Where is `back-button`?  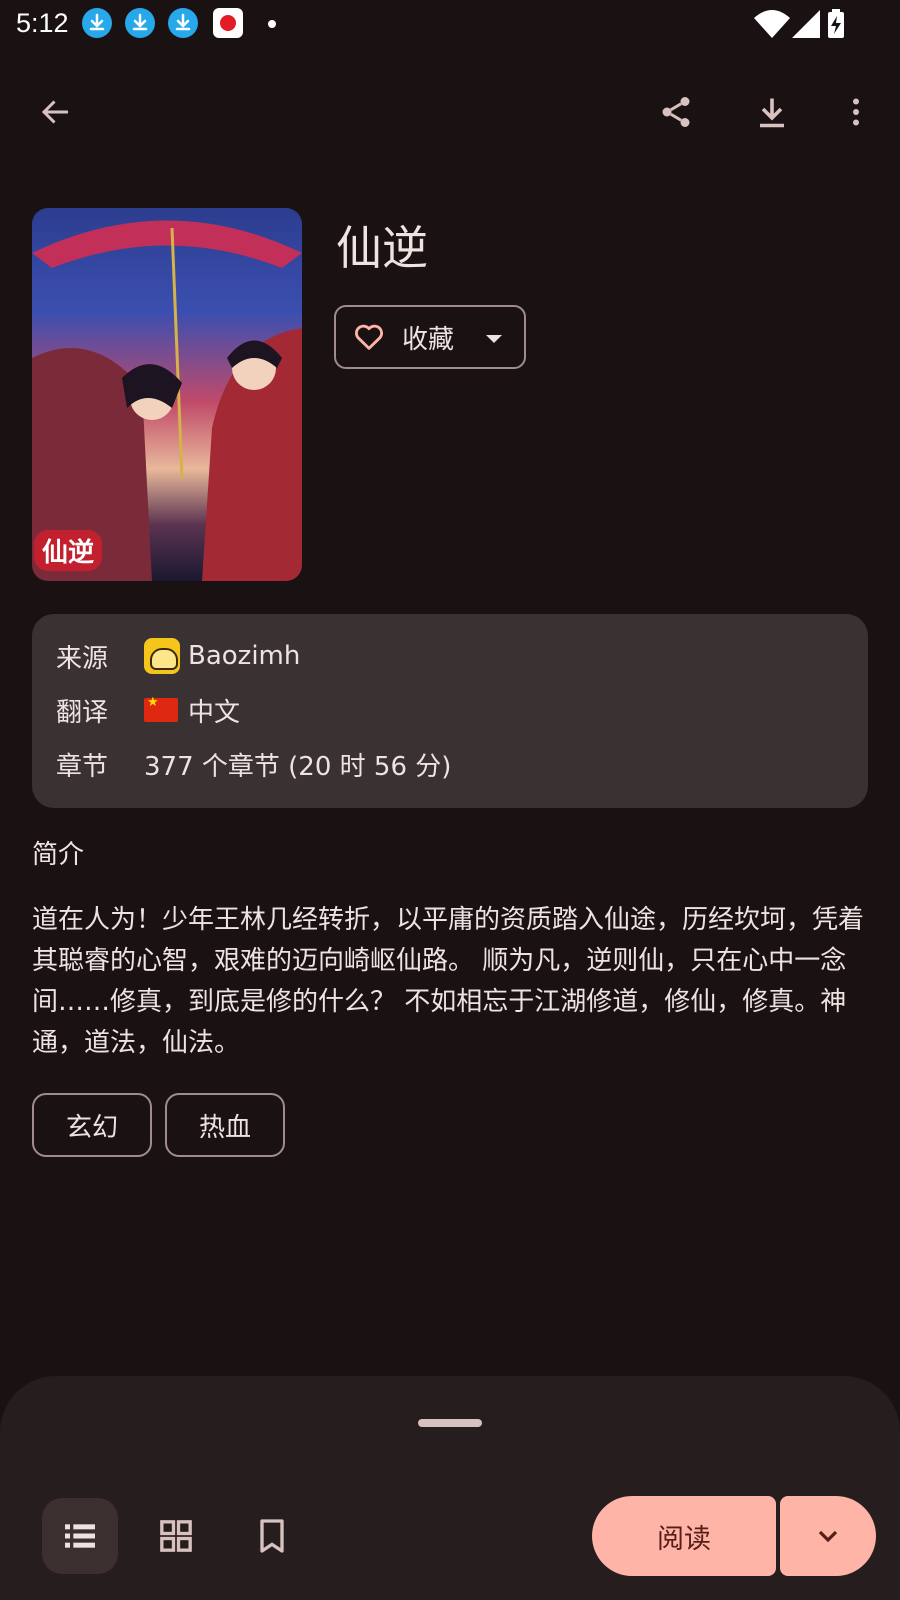
back-button is located at coordinates (56, 112).